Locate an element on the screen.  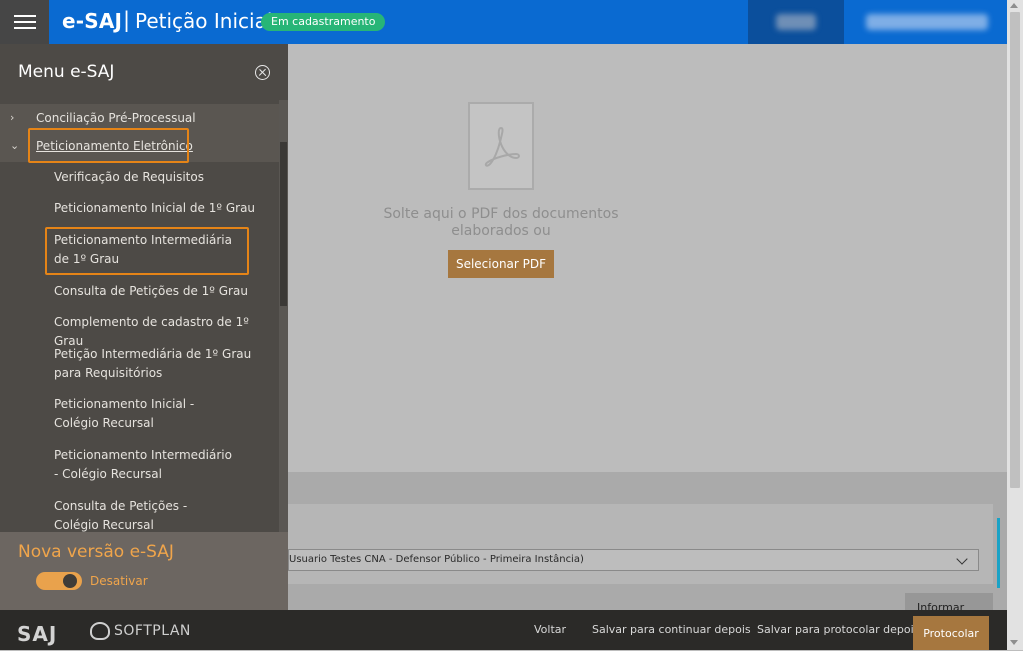
blurred-user-menu is located at coordinates (927, 22).